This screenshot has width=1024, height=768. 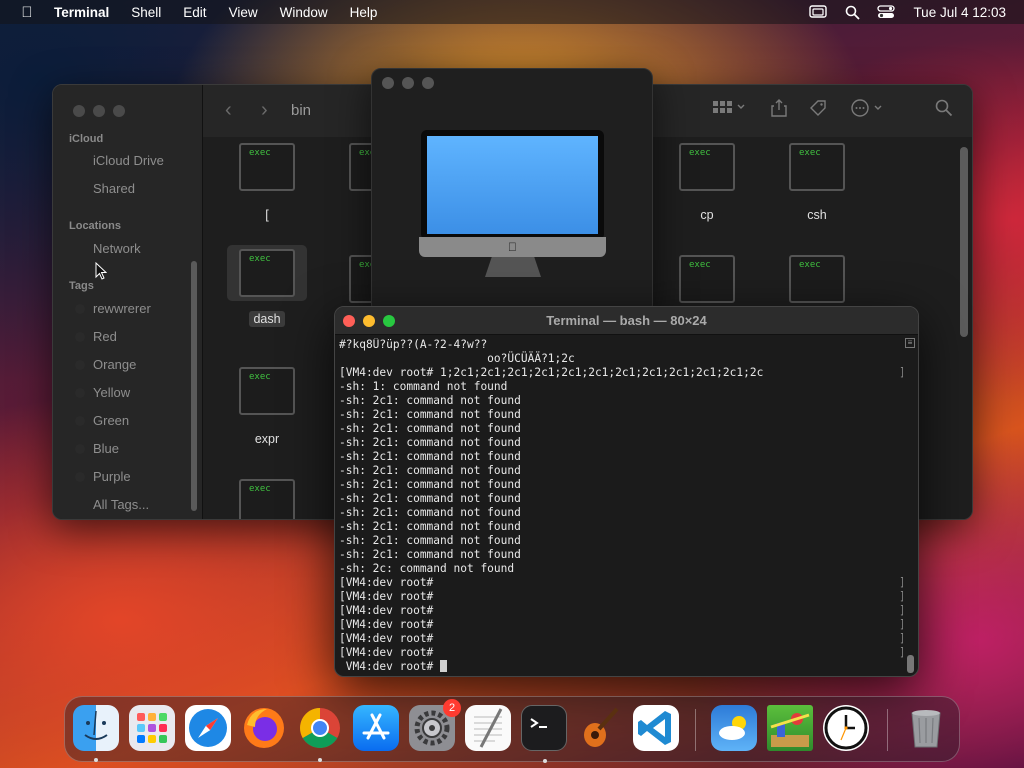 I want to click on terminal-line: -sh: 2c1: command not found, so click(x=621, y=485).